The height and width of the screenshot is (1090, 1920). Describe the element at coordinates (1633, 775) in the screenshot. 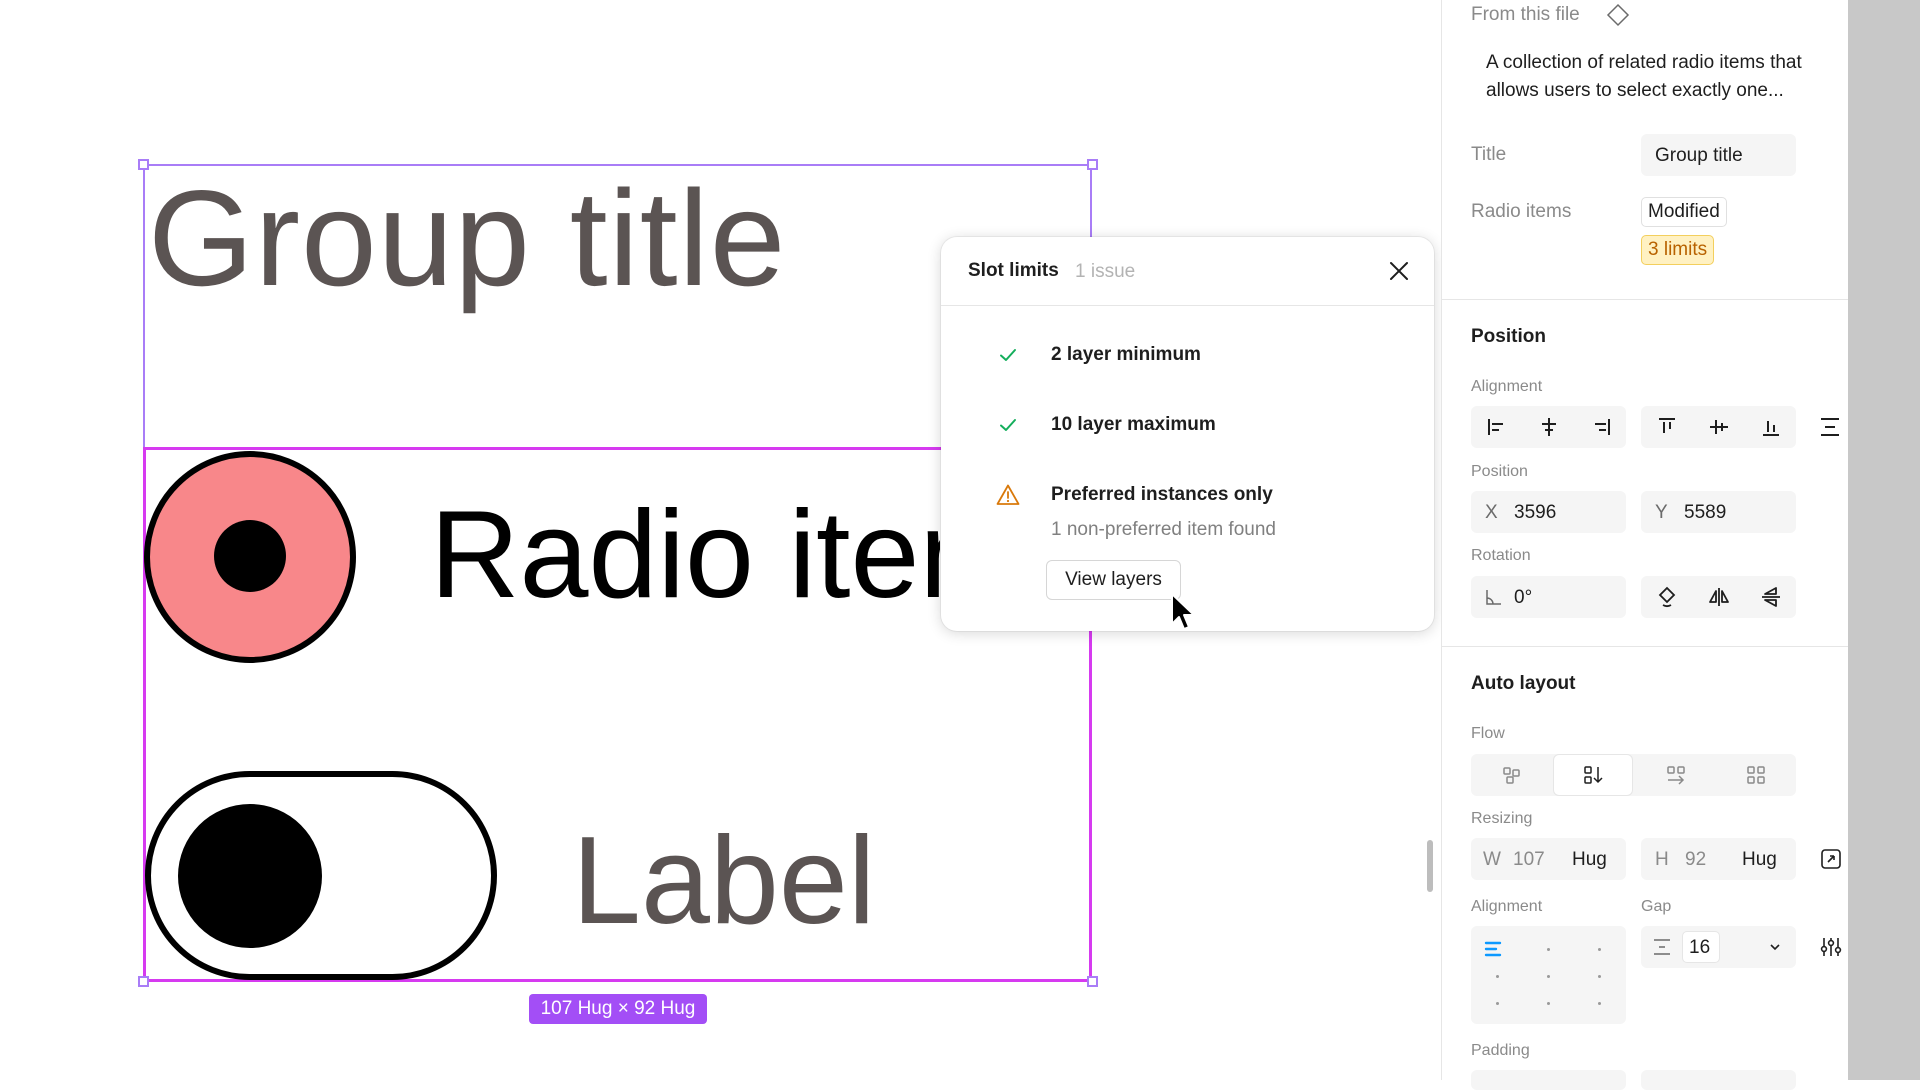

I see `flow-group` at that location.